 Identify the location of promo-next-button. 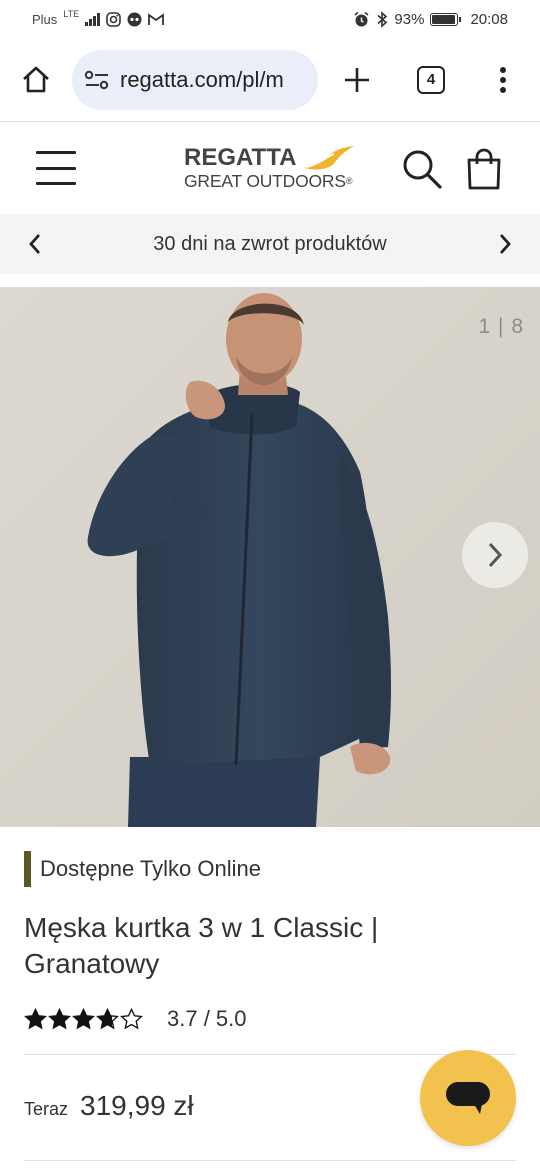
(505, 244).